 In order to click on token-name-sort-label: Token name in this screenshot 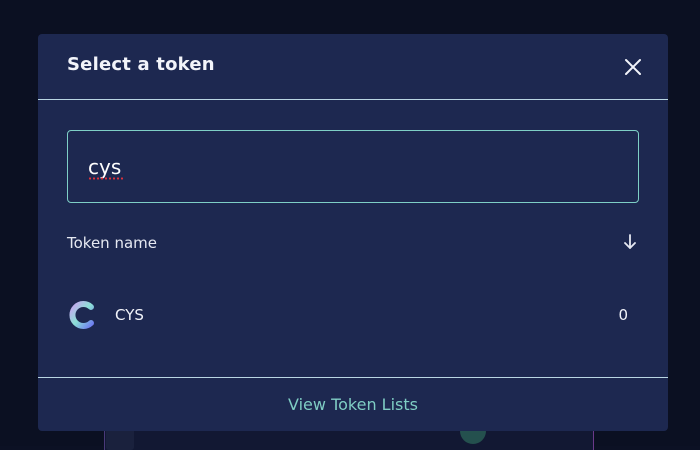, I will do `click(112, 243)`.